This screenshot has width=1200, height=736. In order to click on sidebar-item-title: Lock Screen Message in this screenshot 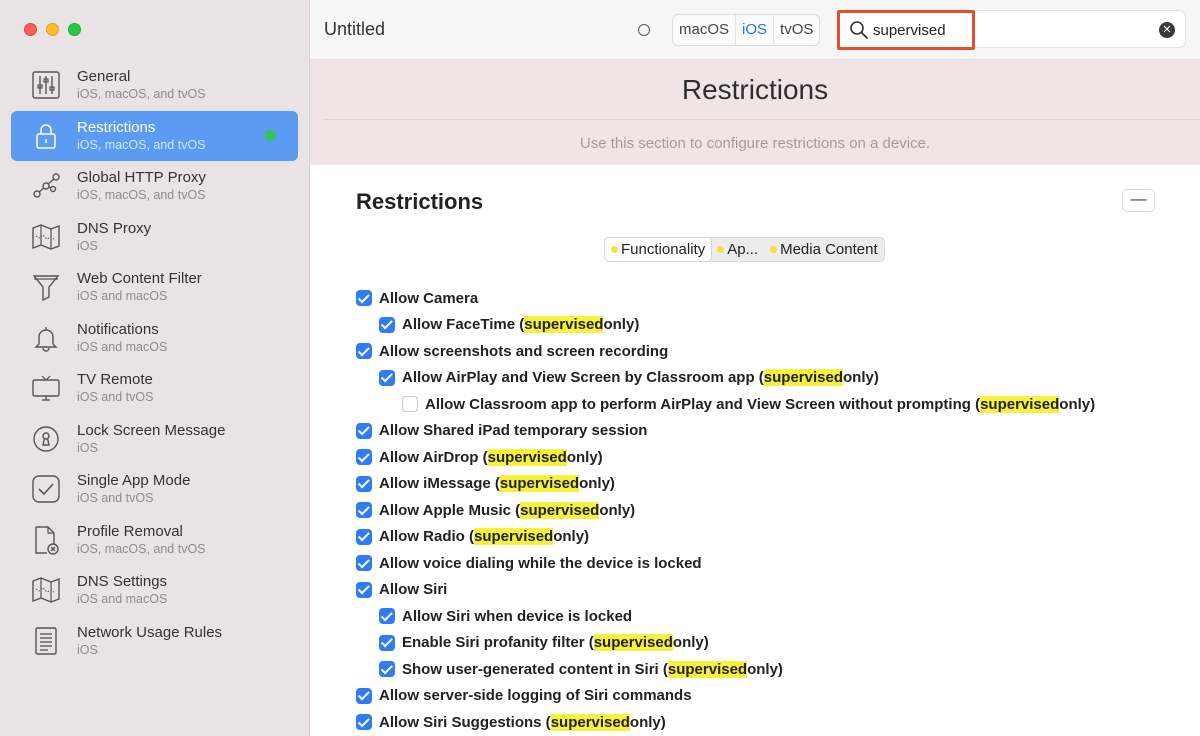, I will do `click(151, 430)`.